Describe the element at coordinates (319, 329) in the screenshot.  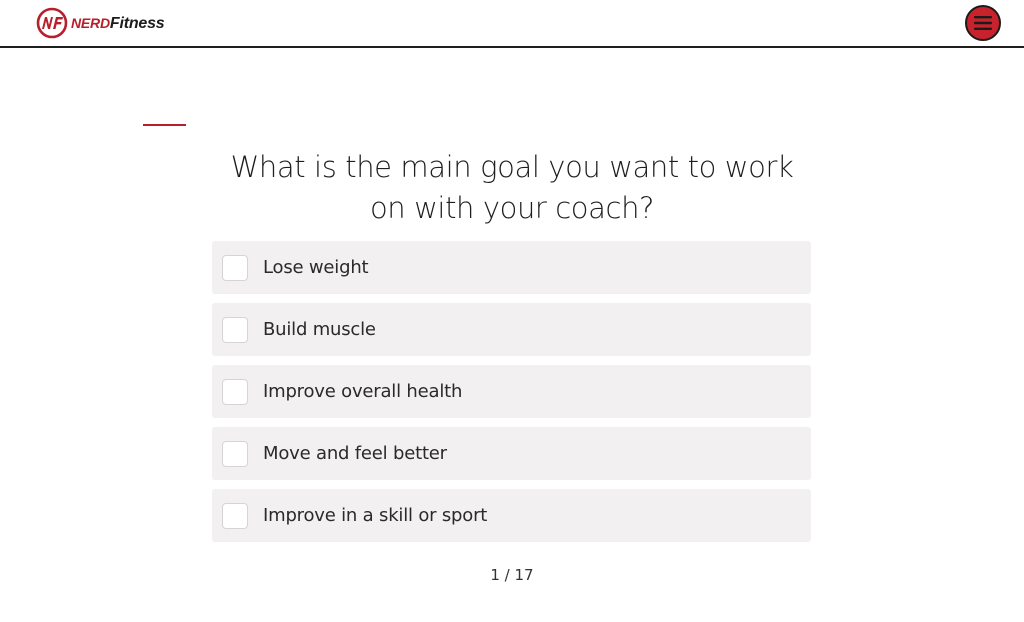
I see `option-label: Build muscle` at that location.